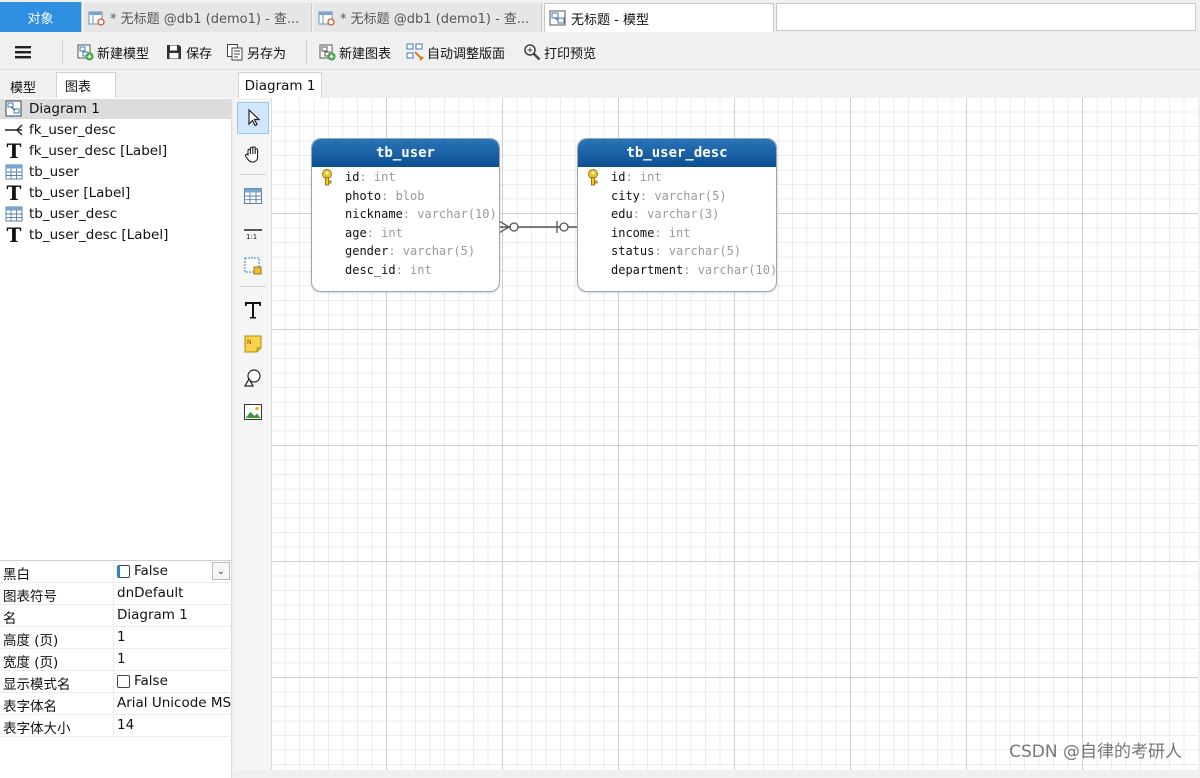 The width and height of the screenshot is (1200, 778). I want to click on dropdown-button: ⌄, so click(221, 571).